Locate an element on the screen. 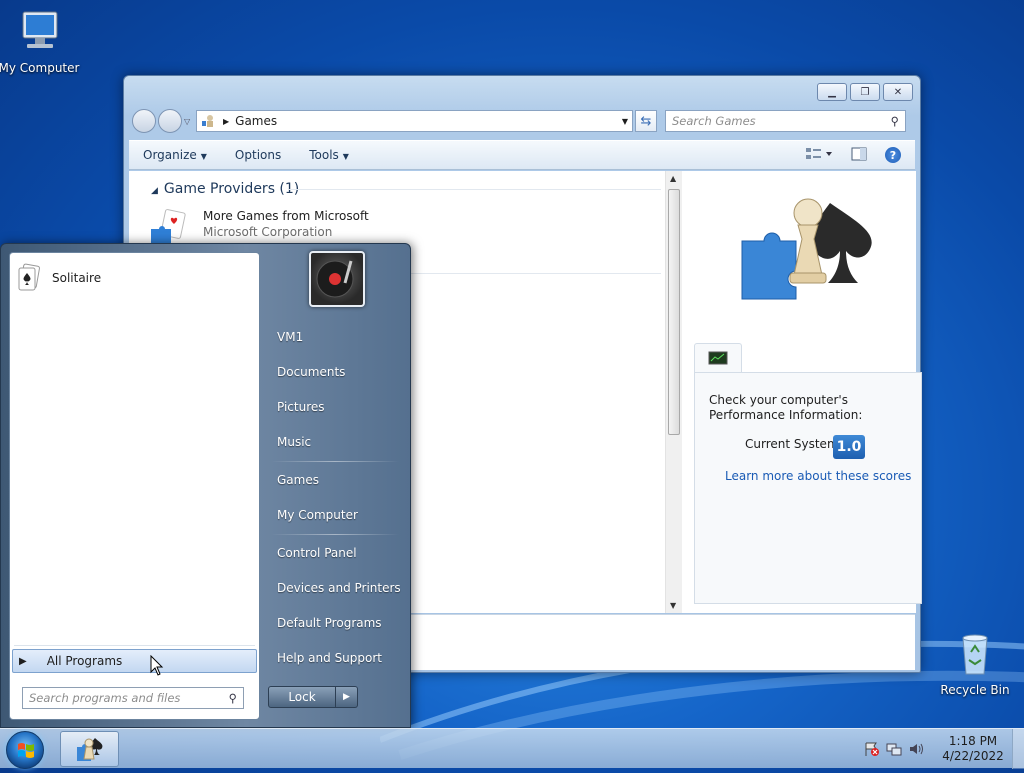 This screenshot has height=773, width=1024. start-item-music: Music is located at coordinates (335, 442).